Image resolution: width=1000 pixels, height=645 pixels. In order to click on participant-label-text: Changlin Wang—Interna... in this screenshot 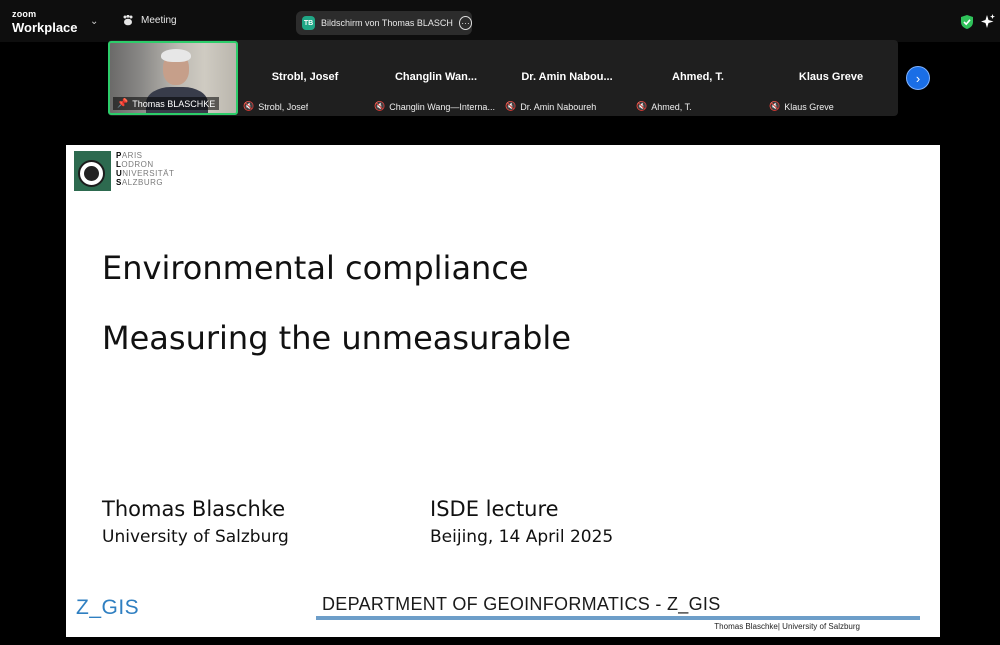, I will do `click(442, 106)`.